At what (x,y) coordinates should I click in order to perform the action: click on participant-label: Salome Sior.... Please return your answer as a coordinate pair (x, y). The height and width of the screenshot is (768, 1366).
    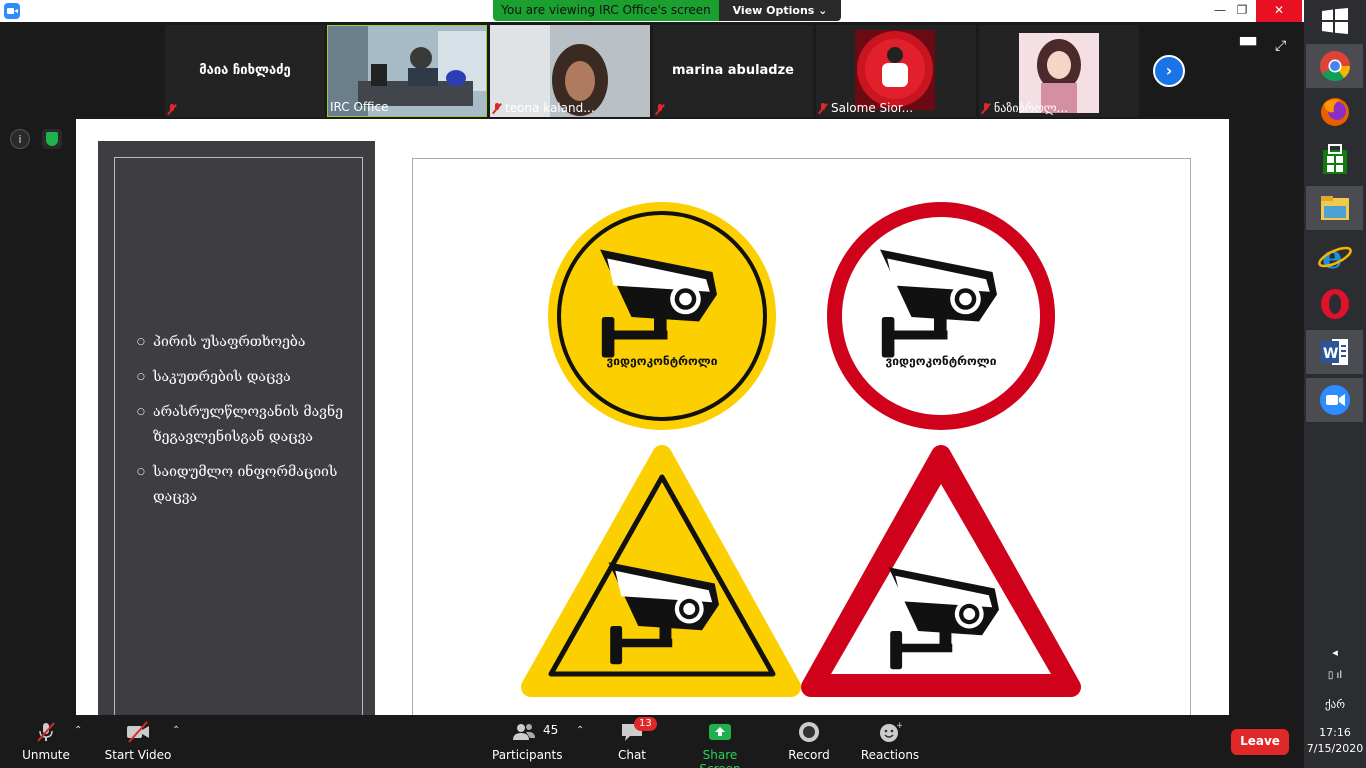
    Looking at the image, I should click on (872, 108).